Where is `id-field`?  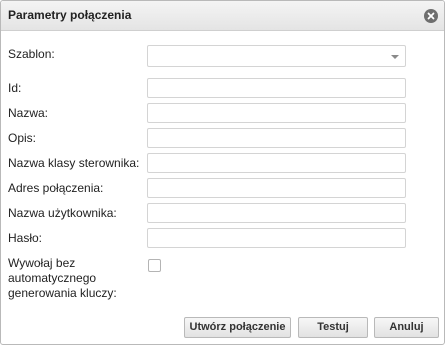
id-field is located at coordinates (276, 88).